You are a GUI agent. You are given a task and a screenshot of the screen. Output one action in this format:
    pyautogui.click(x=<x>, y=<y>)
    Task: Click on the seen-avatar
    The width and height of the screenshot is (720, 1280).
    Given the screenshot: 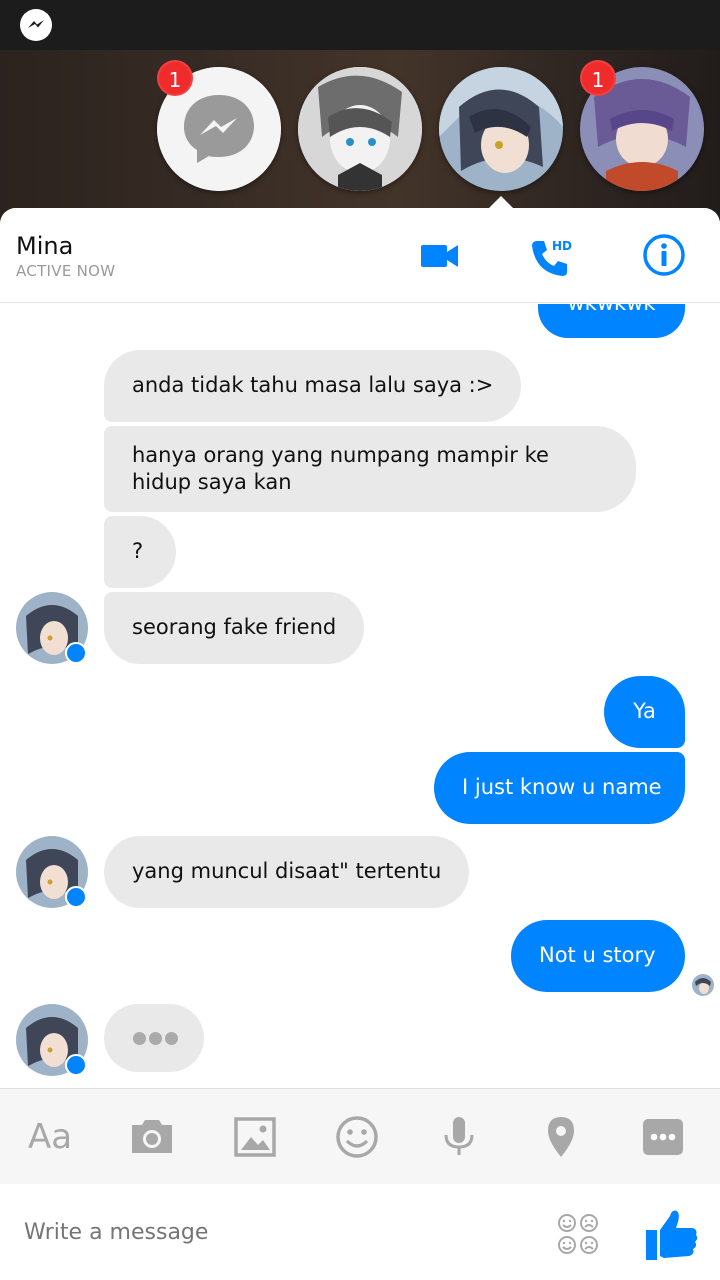 What is the action you would take?
    pyautogui.click(x=703, y=985)
    